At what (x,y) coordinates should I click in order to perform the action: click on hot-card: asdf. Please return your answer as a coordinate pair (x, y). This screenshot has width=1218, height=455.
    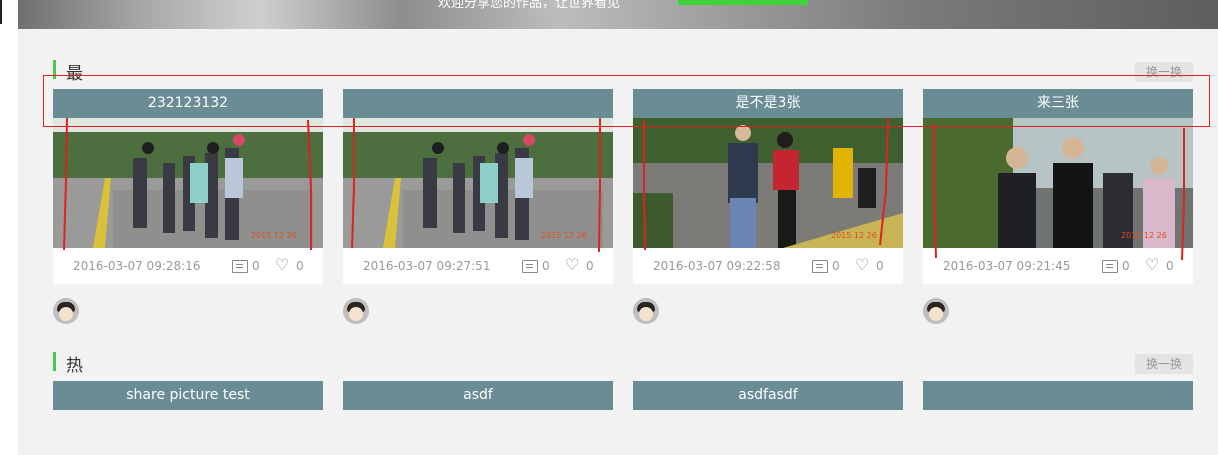
    Looking at the image, I should click on (478, 395).